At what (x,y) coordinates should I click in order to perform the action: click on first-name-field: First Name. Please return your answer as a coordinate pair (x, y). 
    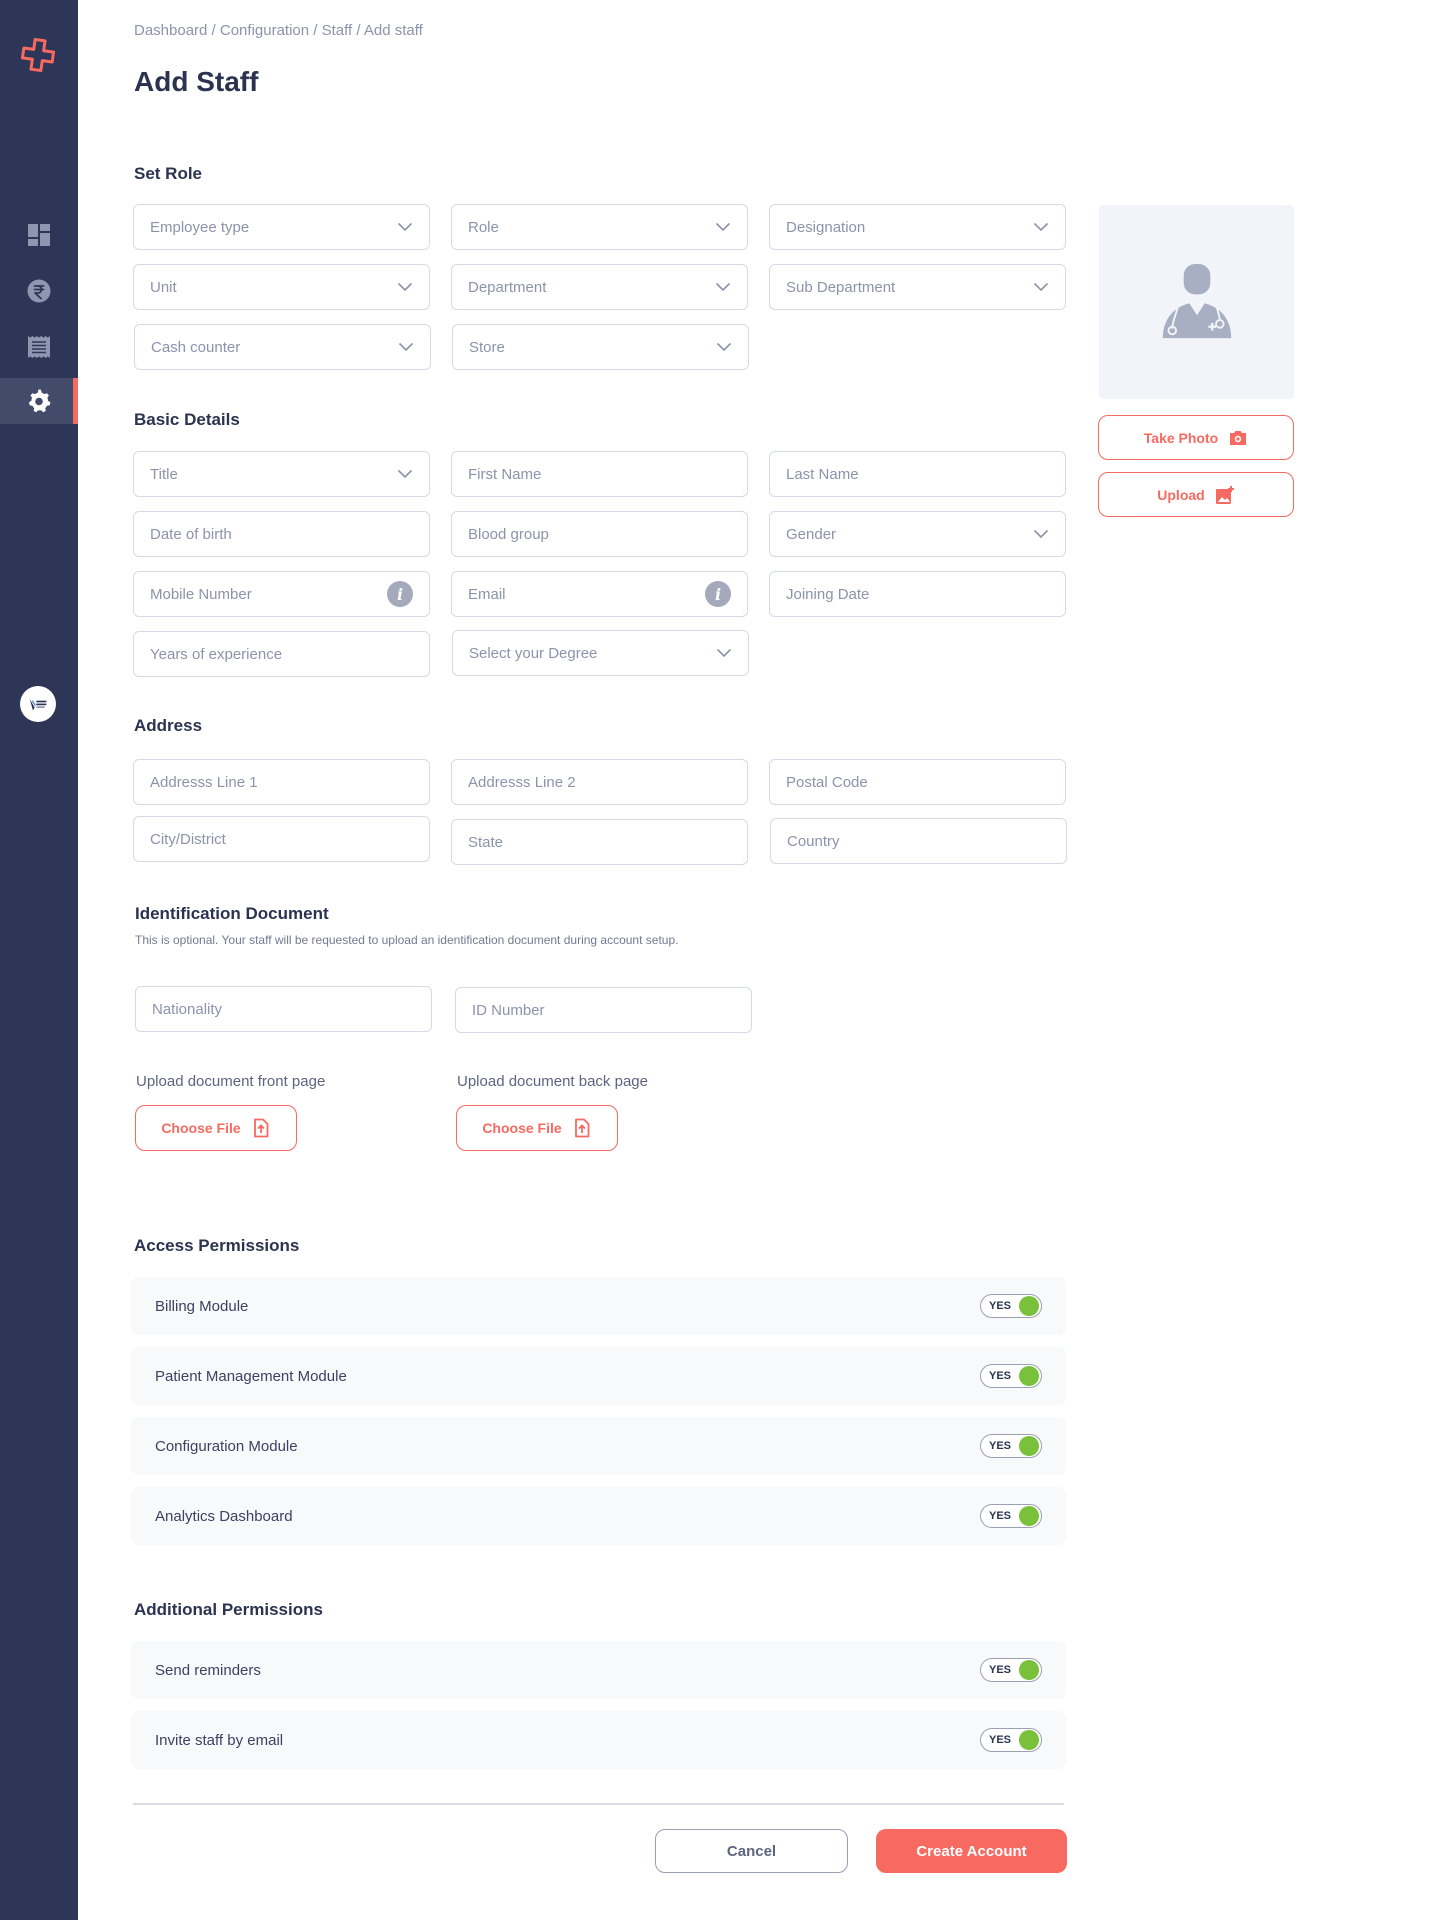
    Looking at the image, I should click on (599, 474).